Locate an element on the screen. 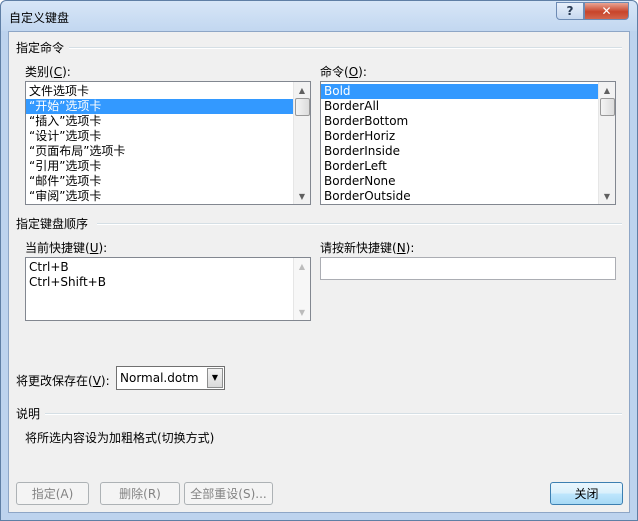  help-button: ? is located at coordinates (570, 11).